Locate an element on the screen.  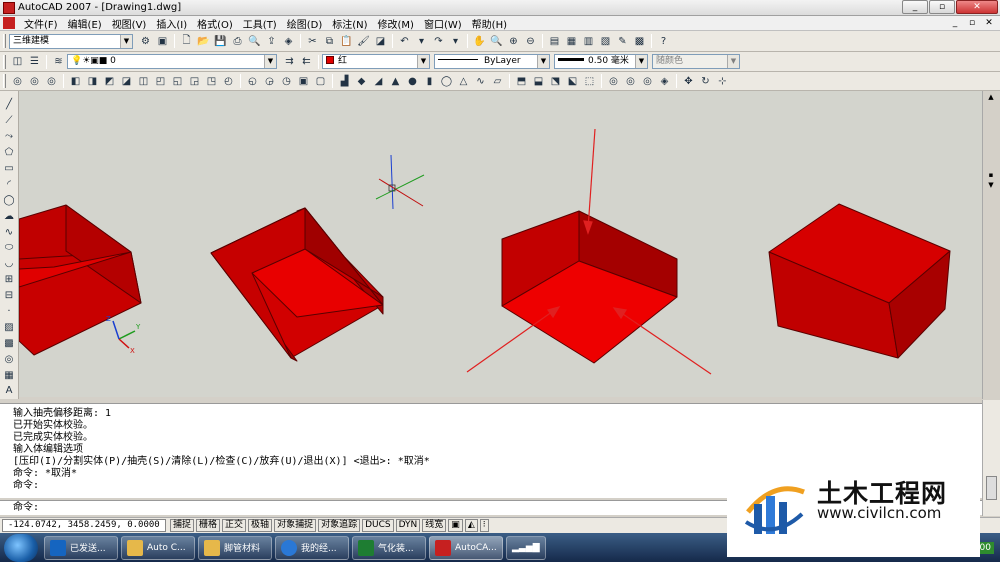
circle-icon: ◯ is located at coordinates (9, 200).